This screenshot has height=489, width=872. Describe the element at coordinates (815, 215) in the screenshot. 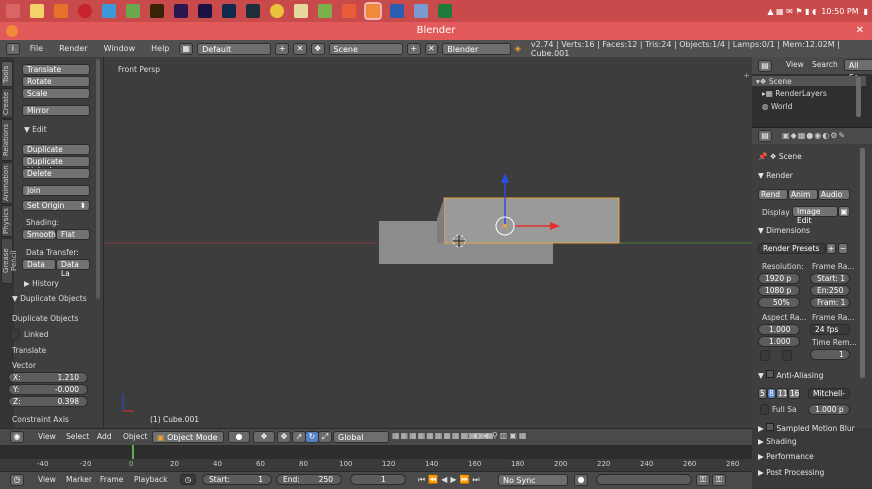

I see `display-select: Image Edit` at that location.